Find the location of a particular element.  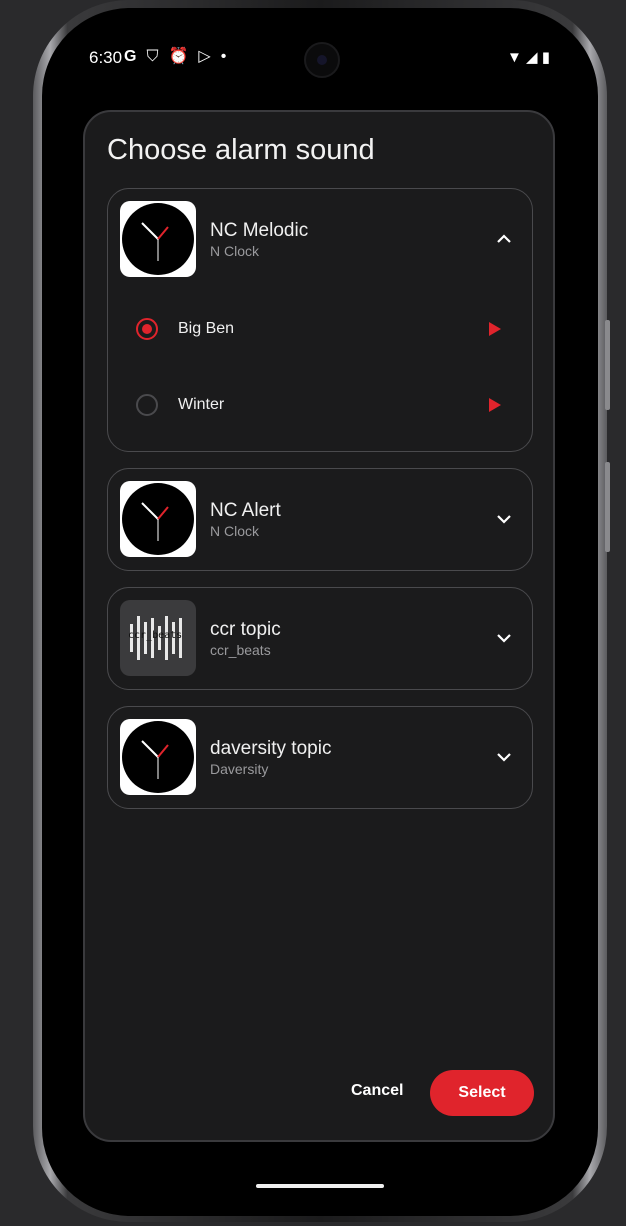

waveform-thumbnail: ccr_beats is located at coordinates (158, 638).